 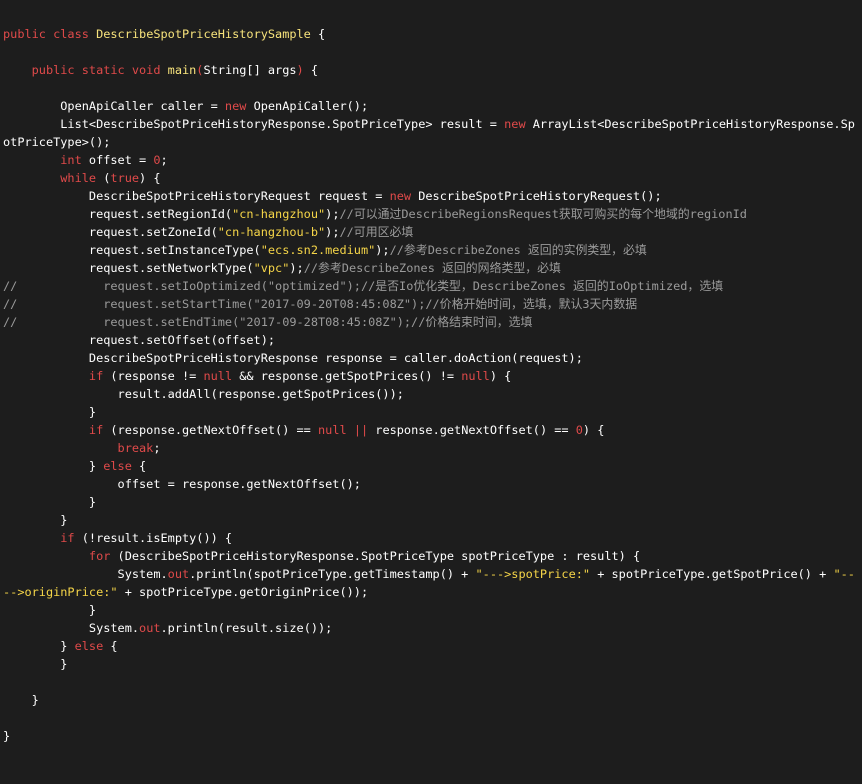 I want to click on keyword-token: int, so click(x=42, y=160).